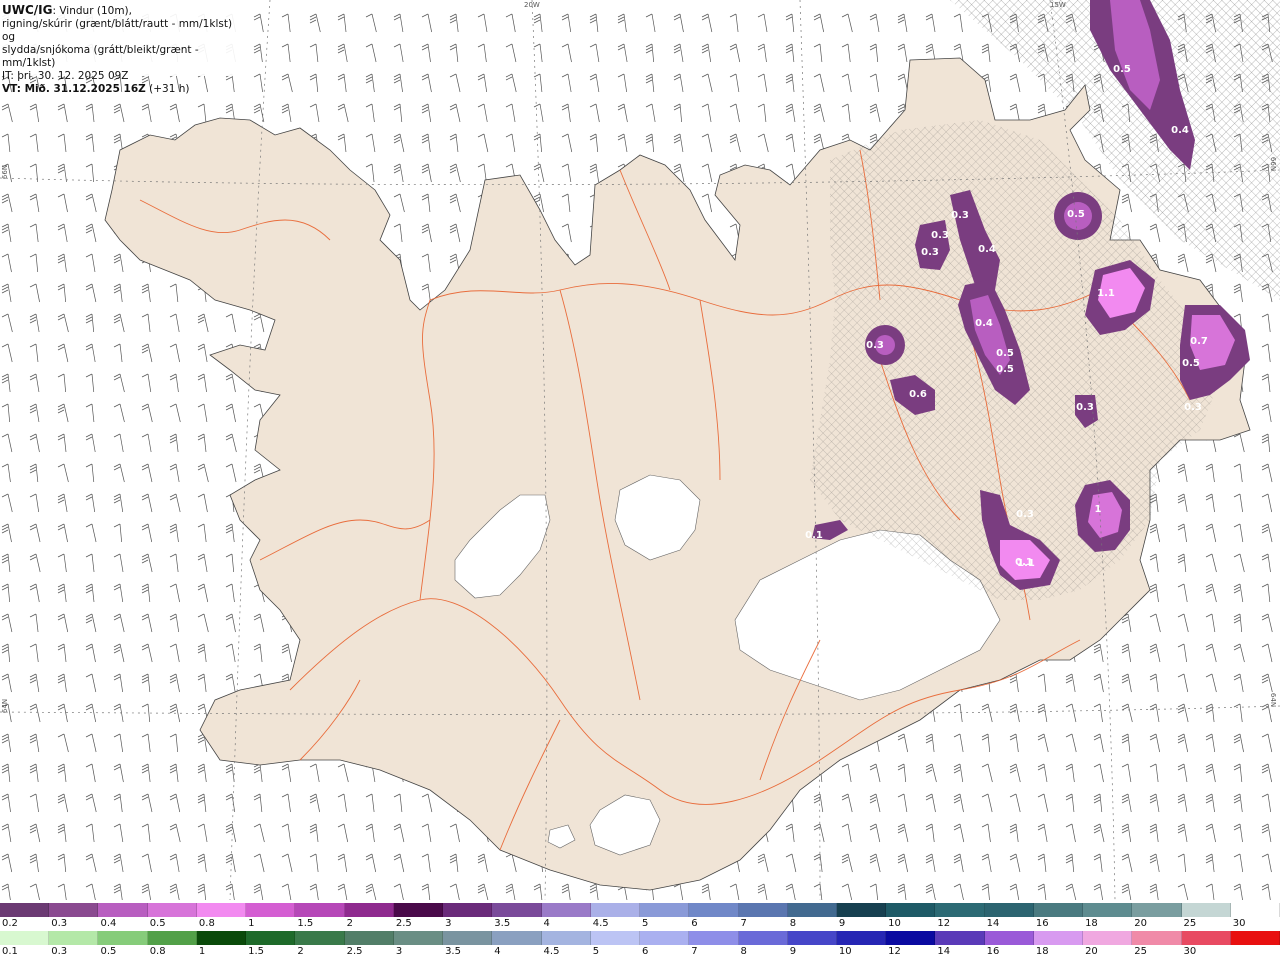 The image size is (1280, 960). Describe the element at coordinates (300, 951) in the screenshot. I see `legend-tick-label: 2` at that location.